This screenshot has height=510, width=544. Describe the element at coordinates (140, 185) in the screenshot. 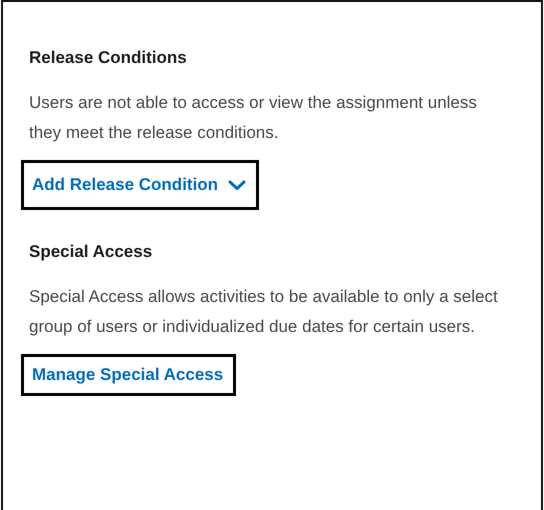

I see `action-link: Add Release Condition` at that location.